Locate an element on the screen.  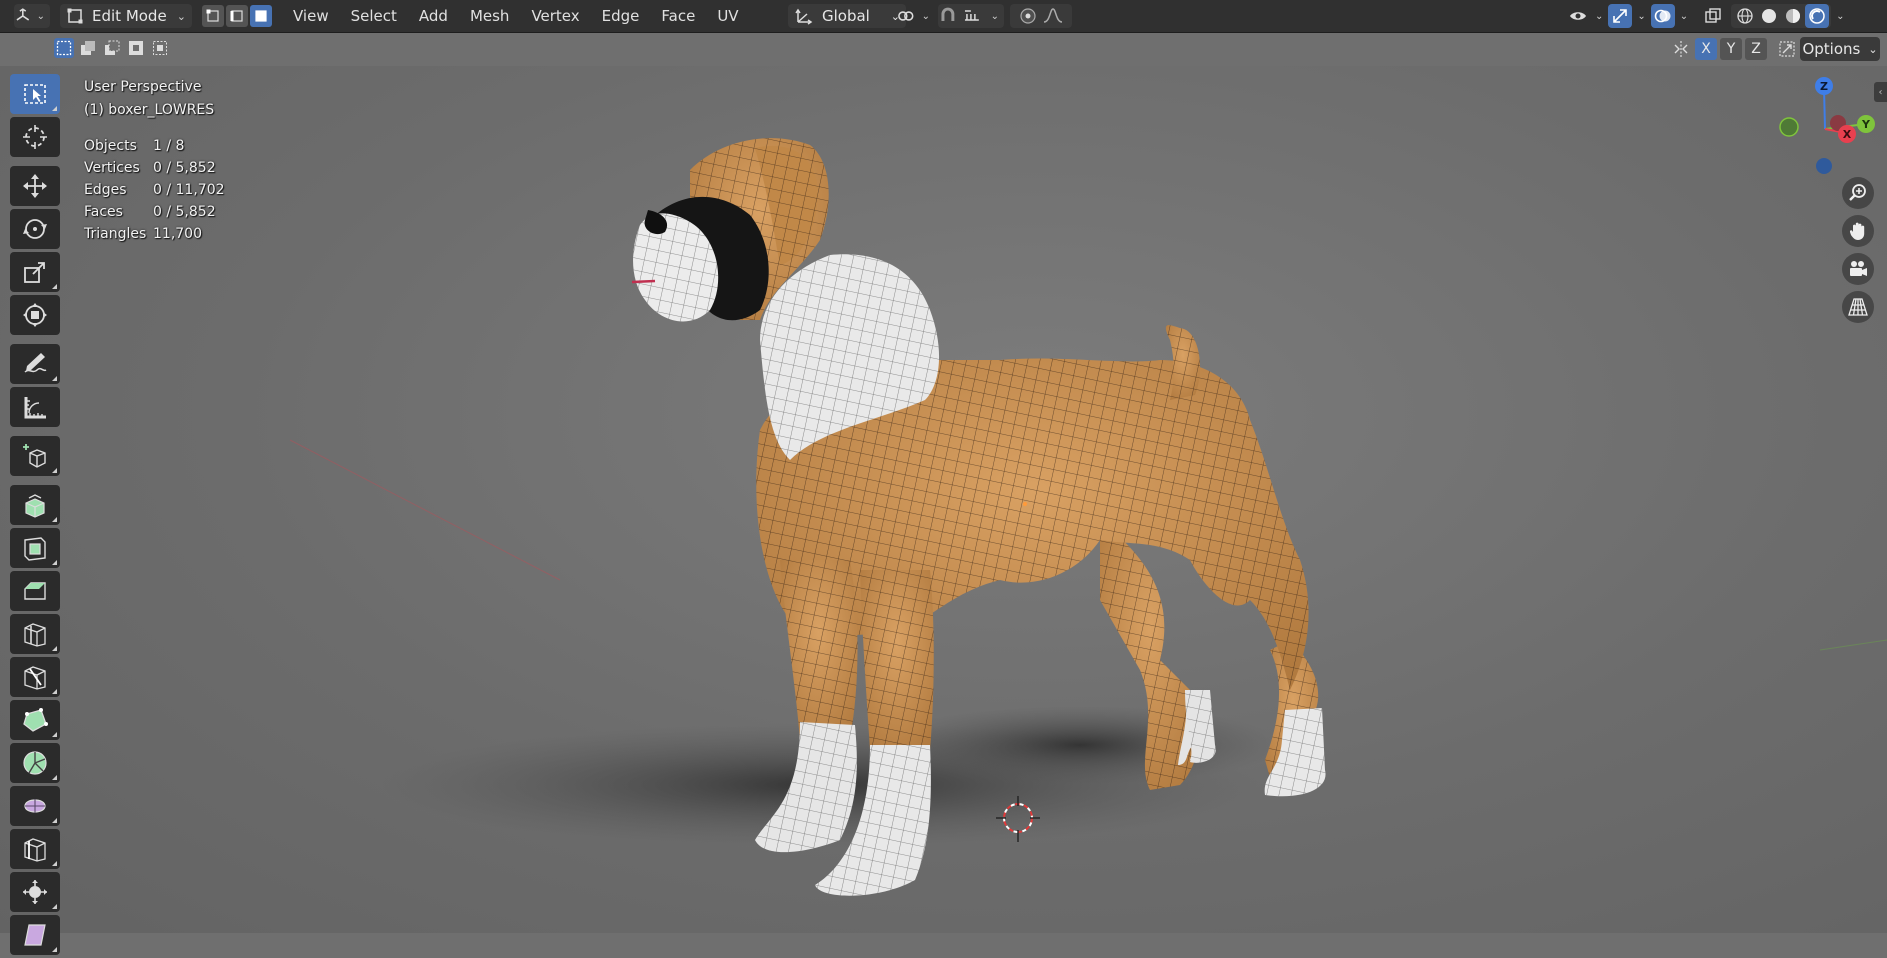
mirror-axis-group: X Y Z is located at coordinates (1734, 49).